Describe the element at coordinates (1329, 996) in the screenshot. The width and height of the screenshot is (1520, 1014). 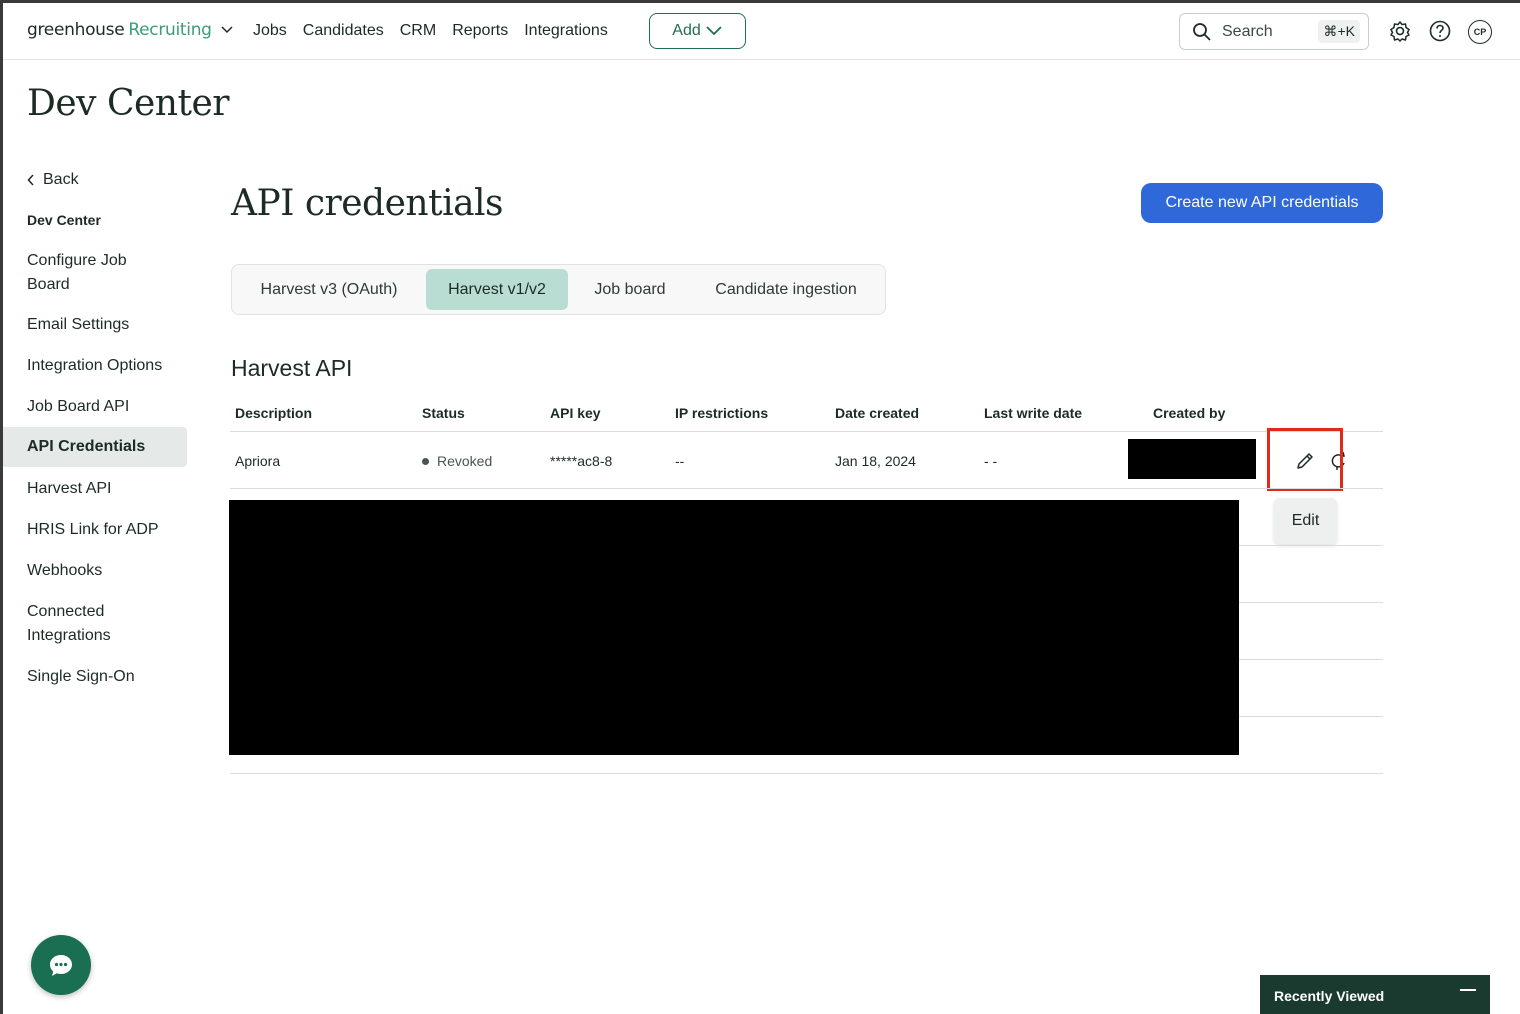
I see `recently-viewed-label: Recently Viewed` at that location.